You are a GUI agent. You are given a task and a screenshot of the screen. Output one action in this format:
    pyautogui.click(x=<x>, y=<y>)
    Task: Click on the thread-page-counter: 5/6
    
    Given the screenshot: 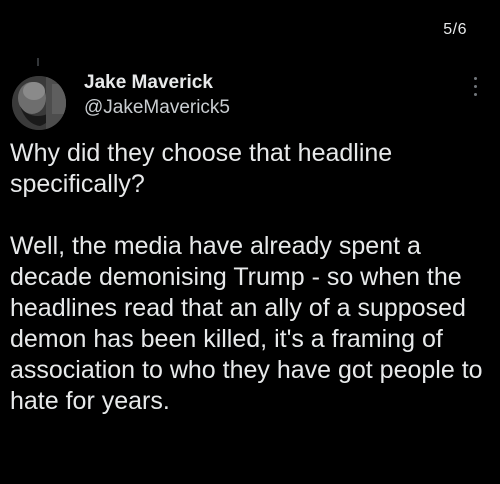 What is the action you would take?
    pyautogui.click(x=455, y=29)
    